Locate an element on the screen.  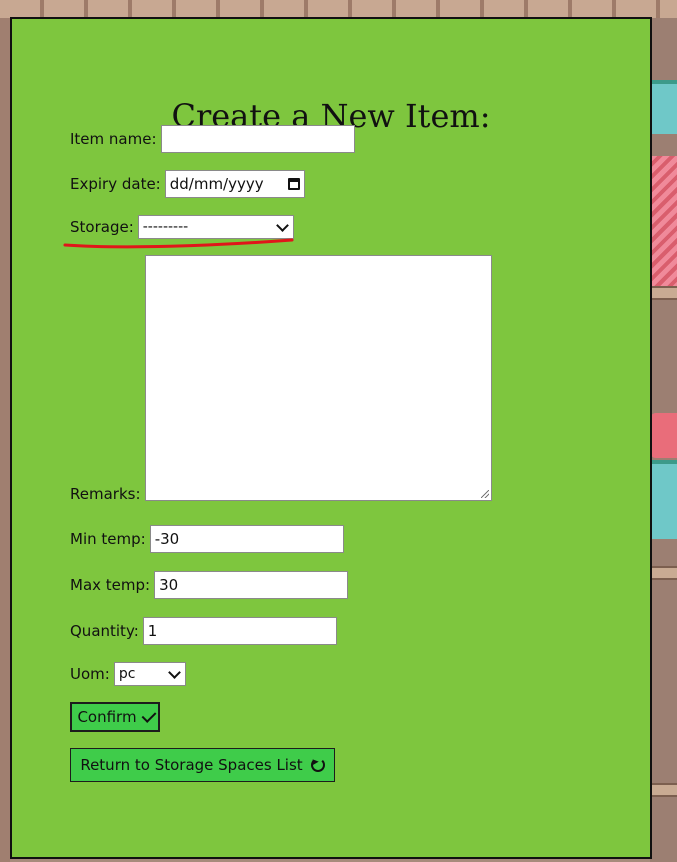
expiry-date-label: Expiry date: is located at coordinates (115, 184).